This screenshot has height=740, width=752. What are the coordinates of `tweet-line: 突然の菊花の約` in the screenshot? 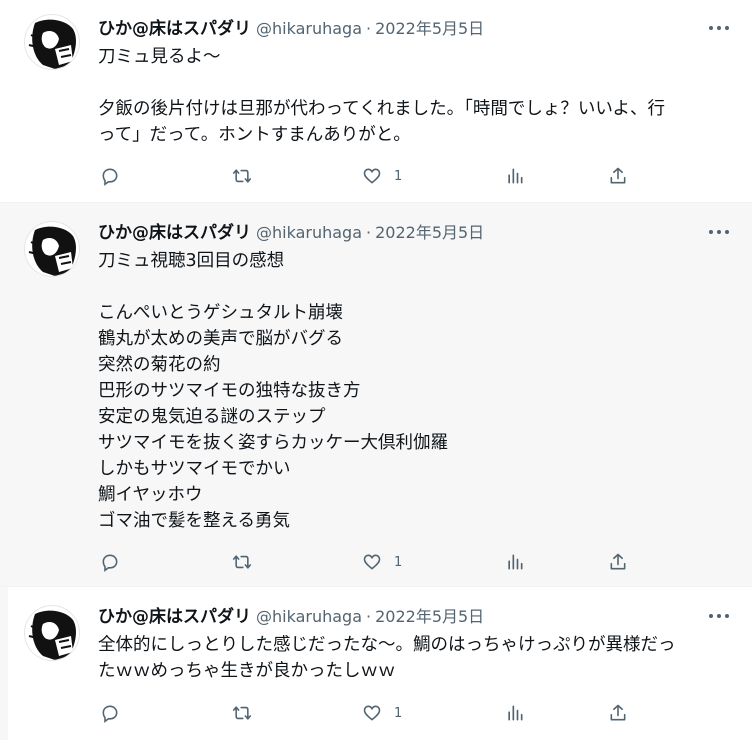 It's located at (159, 365).